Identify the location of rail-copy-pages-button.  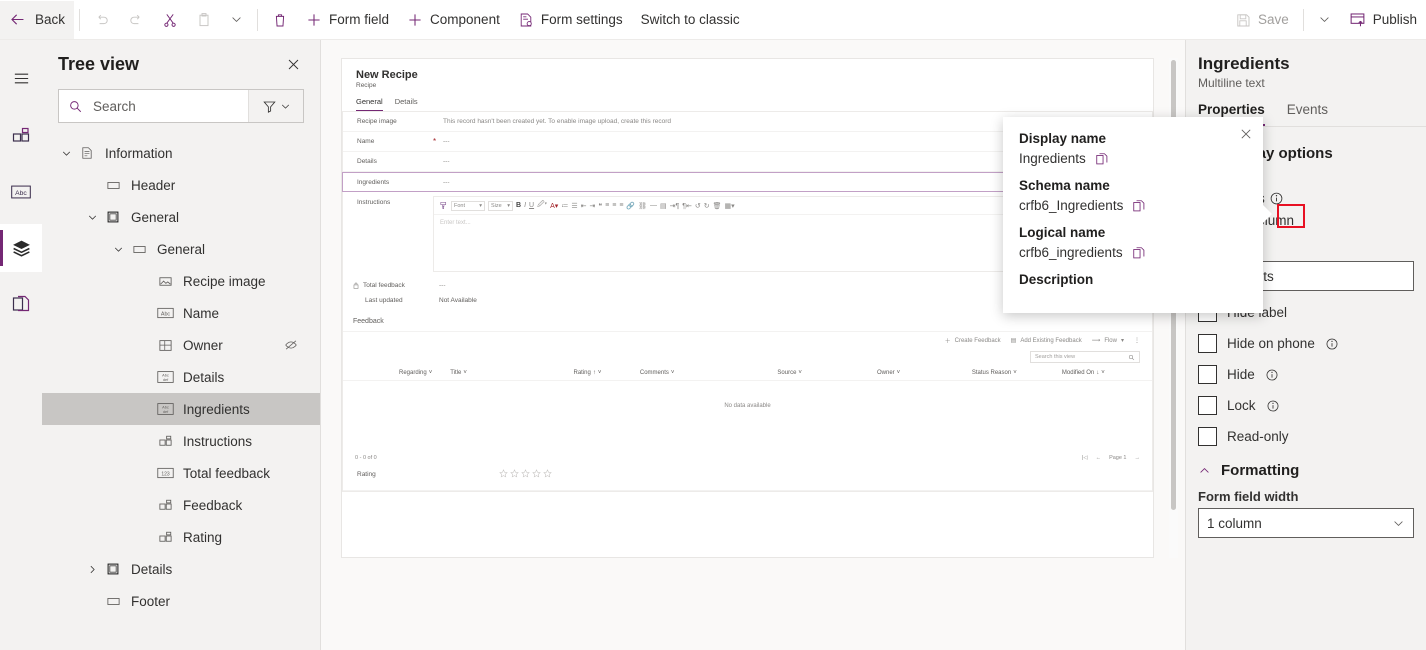
(21, 304).